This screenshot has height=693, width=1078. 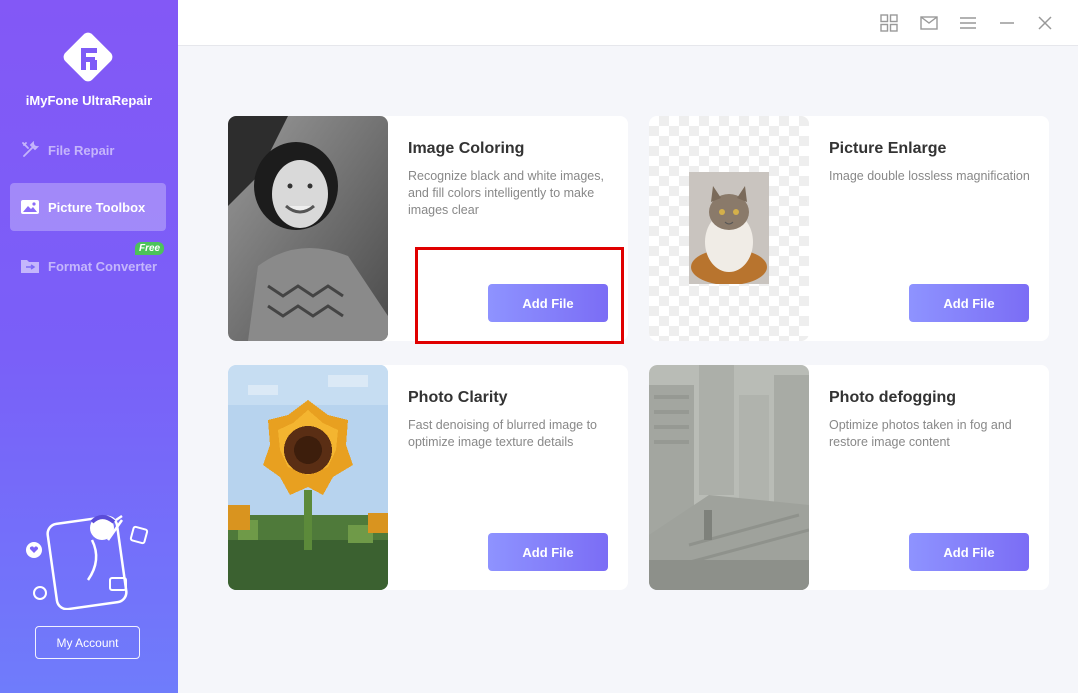 I want to click on menu-icon, so click(x=968, y=23).